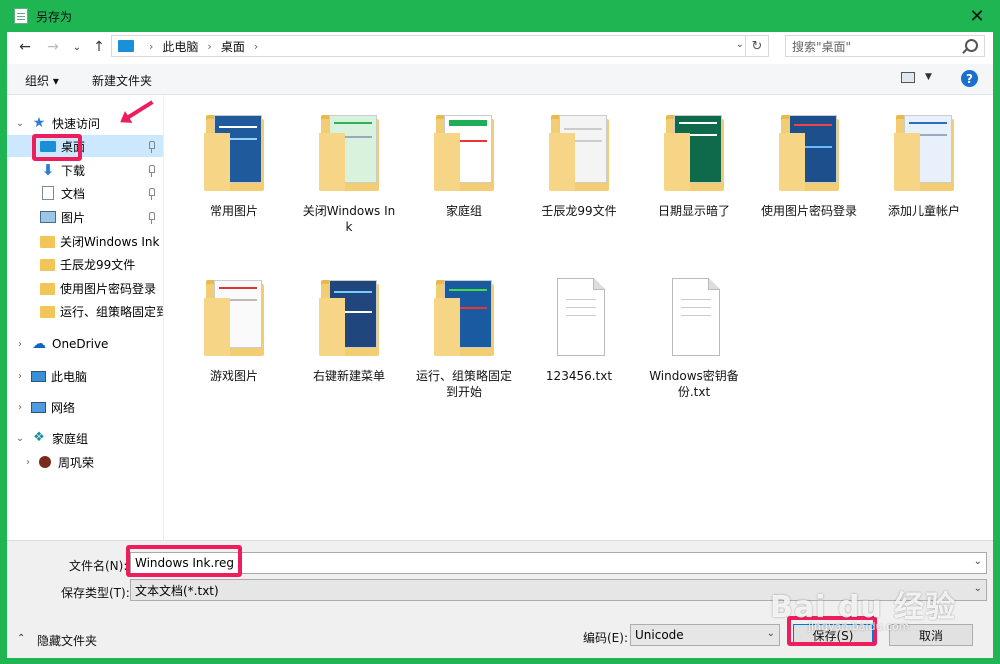 This screenshot has height=664, width=1000. Describe the element at coordinates (69, 376) in the screenshot. I see `nav-label: 此电脑` at that location.